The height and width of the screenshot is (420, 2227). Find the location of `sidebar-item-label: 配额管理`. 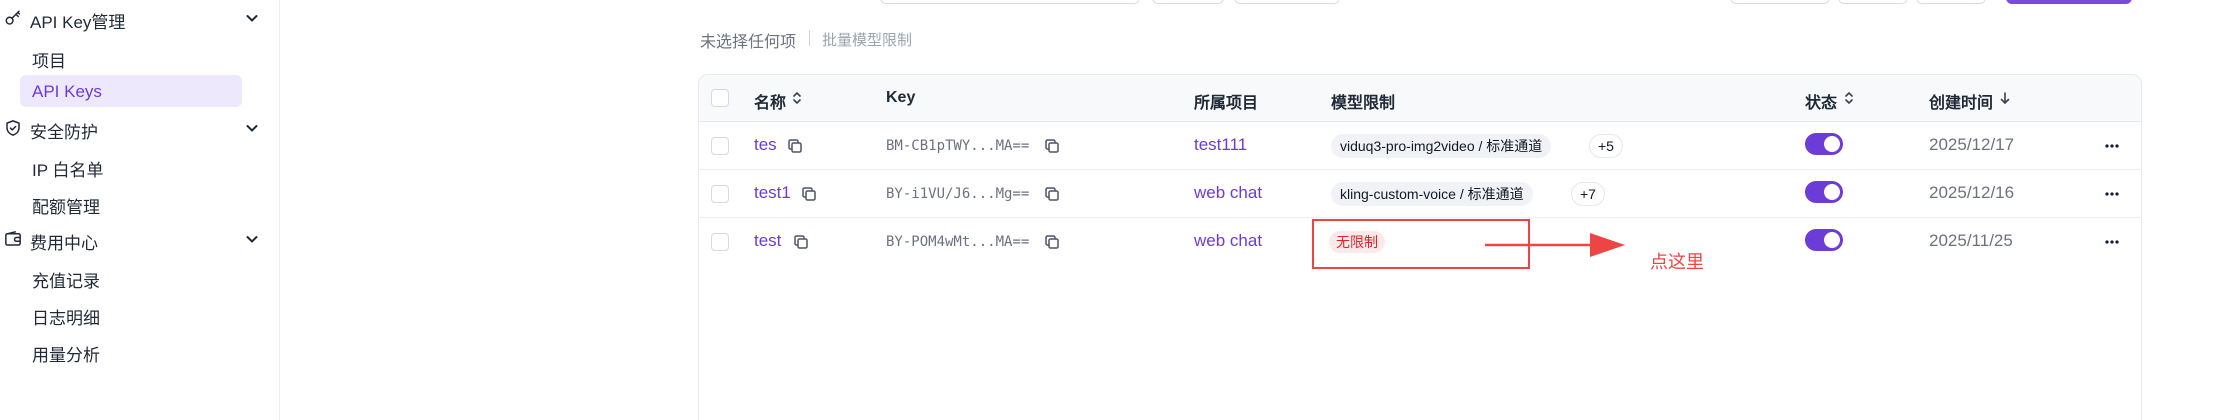

sidebar-item-label: 配额管理 is located at coordinates (66, 207).